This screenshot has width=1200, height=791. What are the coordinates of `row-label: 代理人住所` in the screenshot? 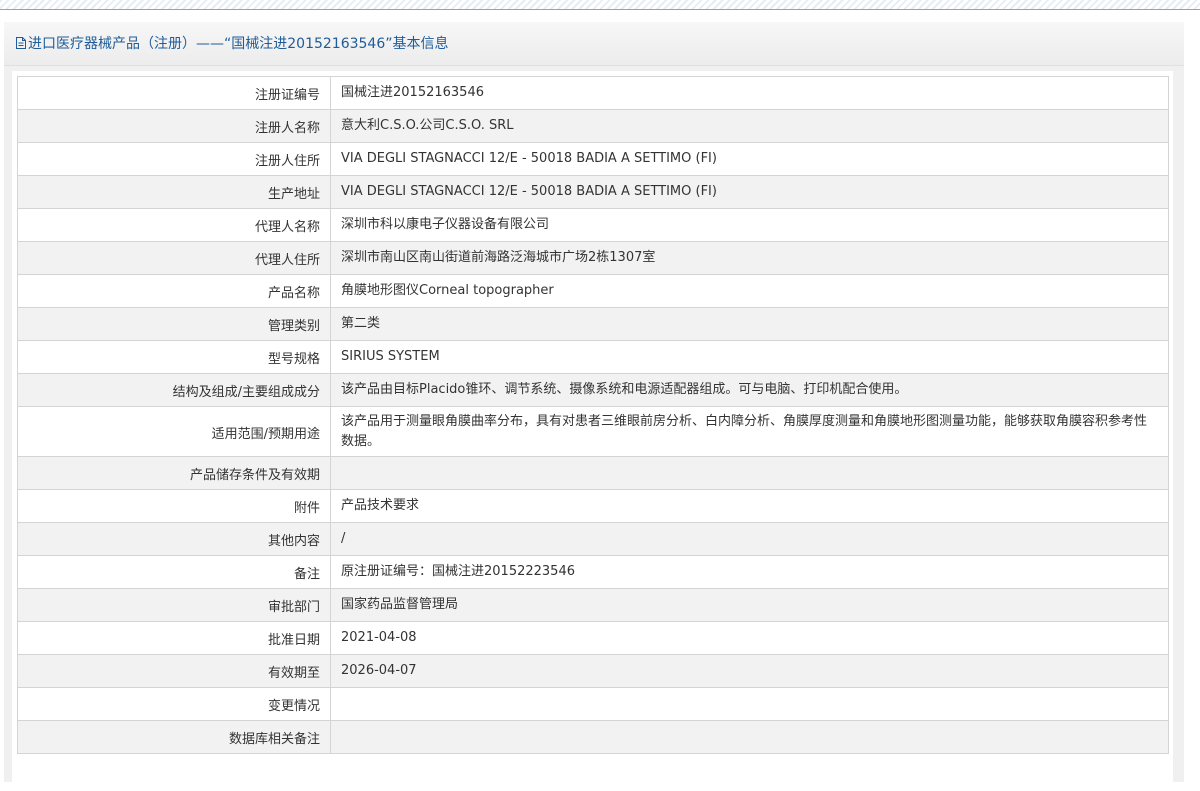 It's located at (174, 258).